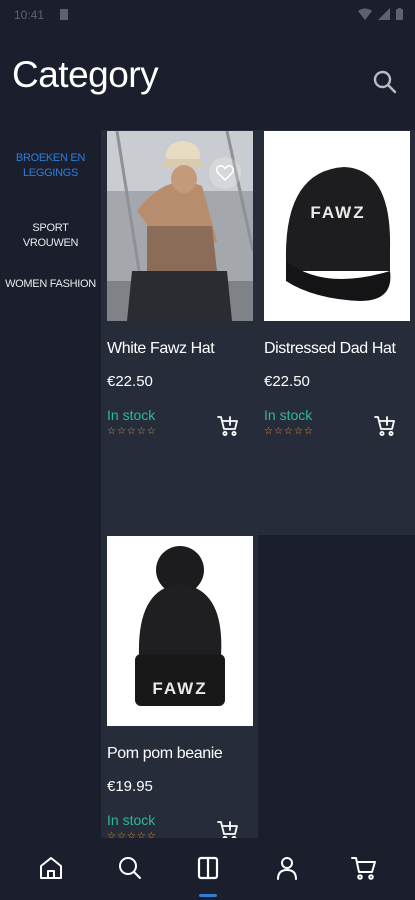  I want to click on category-item-women-fashion: WOMEN FASHION, so click(50, 284).